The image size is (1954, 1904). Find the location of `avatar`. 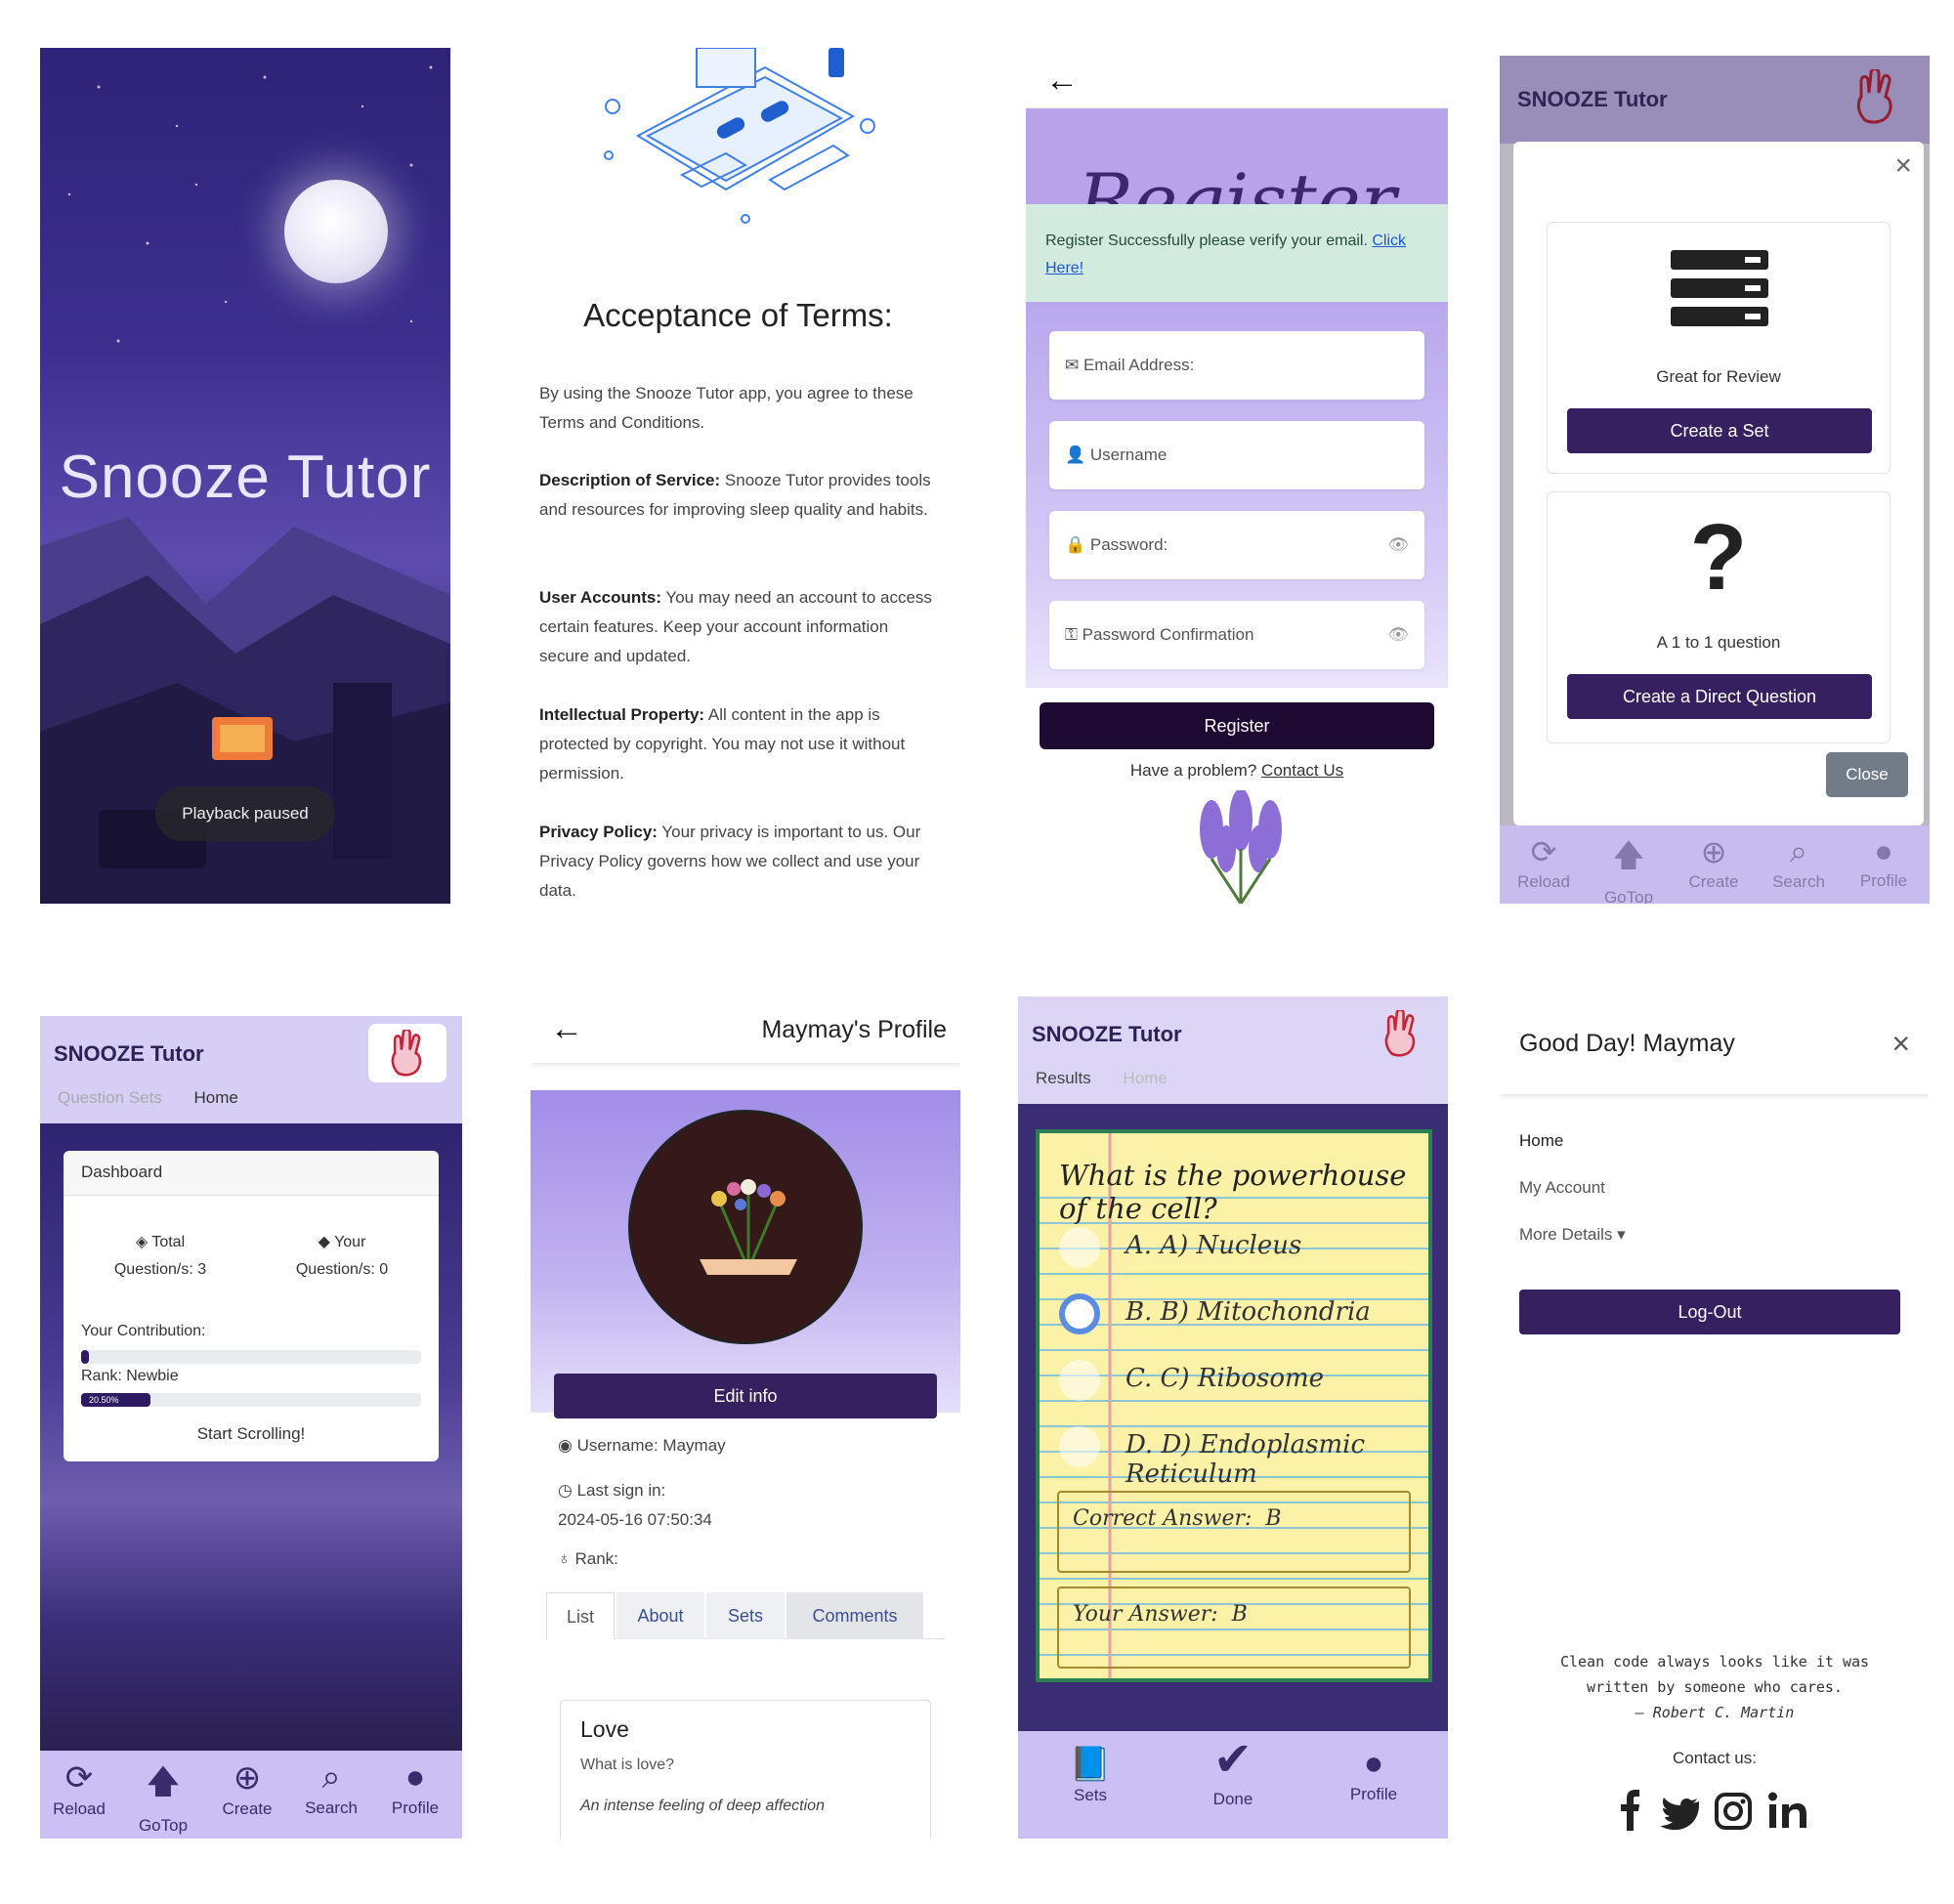

avatar is located at coordinates (745, 1227).